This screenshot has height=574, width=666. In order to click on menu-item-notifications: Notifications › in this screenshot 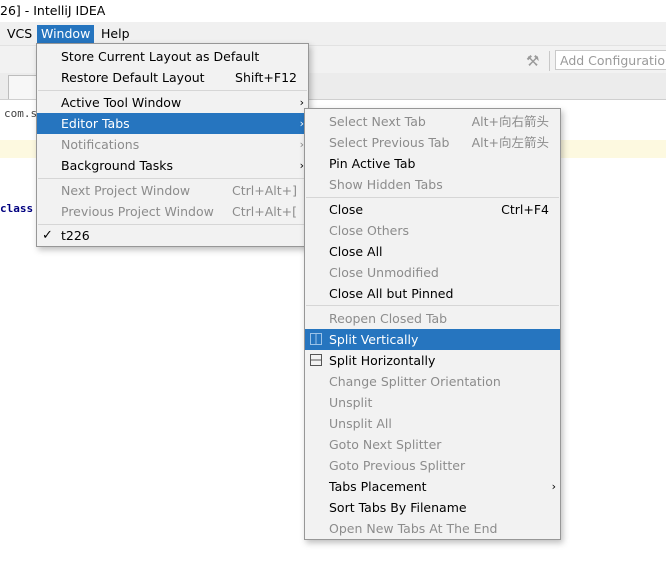, I will do `click(172, 144)`.